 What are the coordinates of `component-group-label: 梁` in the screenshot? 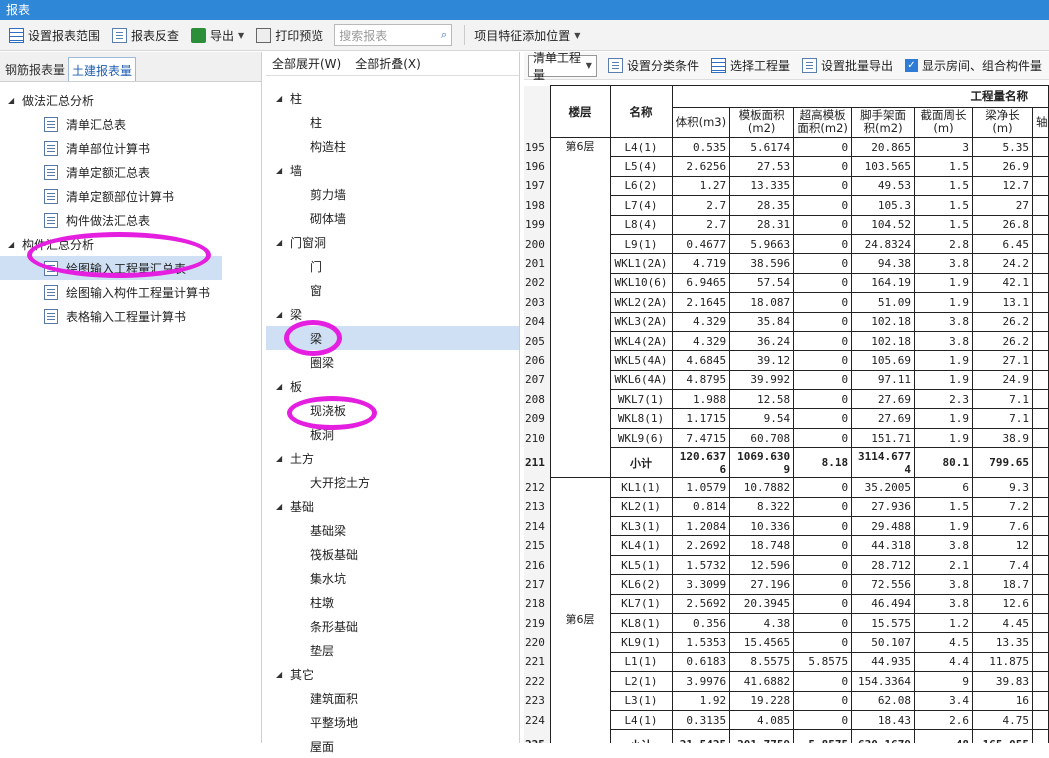 It's located at (296, 314).